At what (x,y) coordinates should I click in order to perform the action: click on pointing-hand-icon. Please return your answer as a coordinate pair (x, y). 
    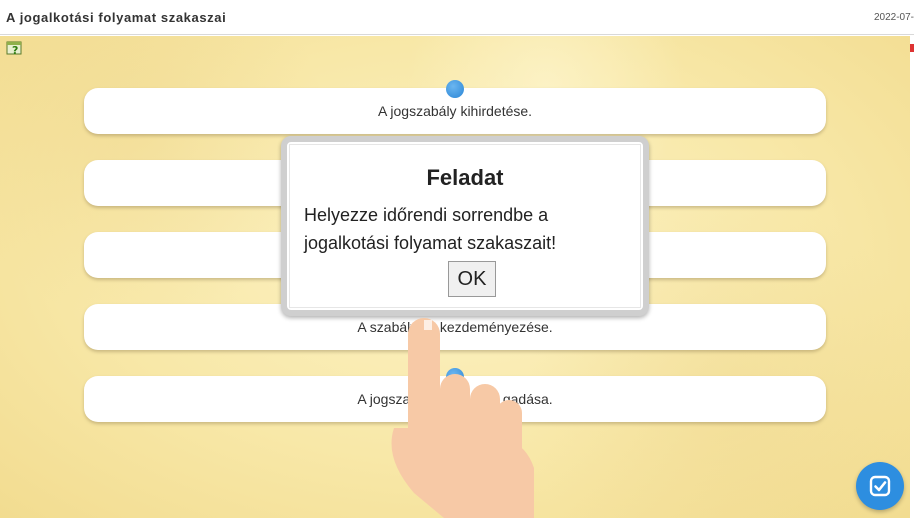
    Looking at the image, I should click on (464, 418).